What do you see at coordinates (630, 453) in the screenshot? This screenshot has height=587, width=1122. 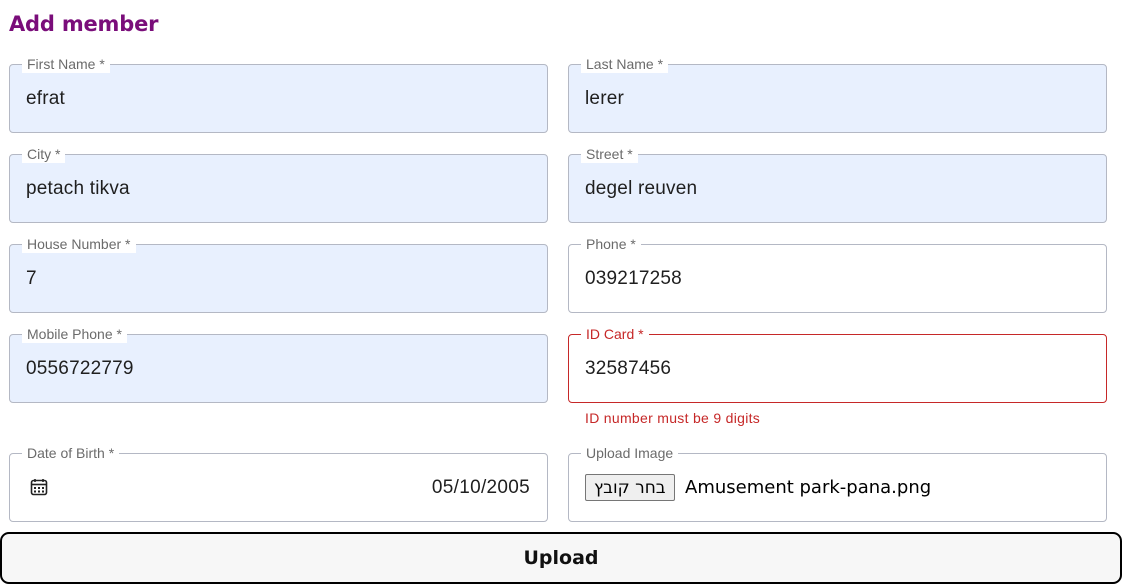 I see `upload-image-label: Upload Image` at bounding box center [630, 453].